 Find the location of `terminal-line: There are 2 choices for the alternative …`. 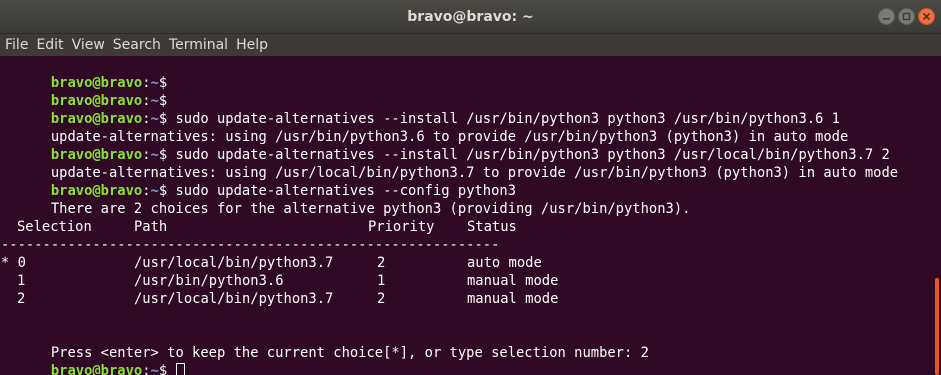

terminal-line: There are 2 choices for the alternative … is located at coordinates (346, 199).